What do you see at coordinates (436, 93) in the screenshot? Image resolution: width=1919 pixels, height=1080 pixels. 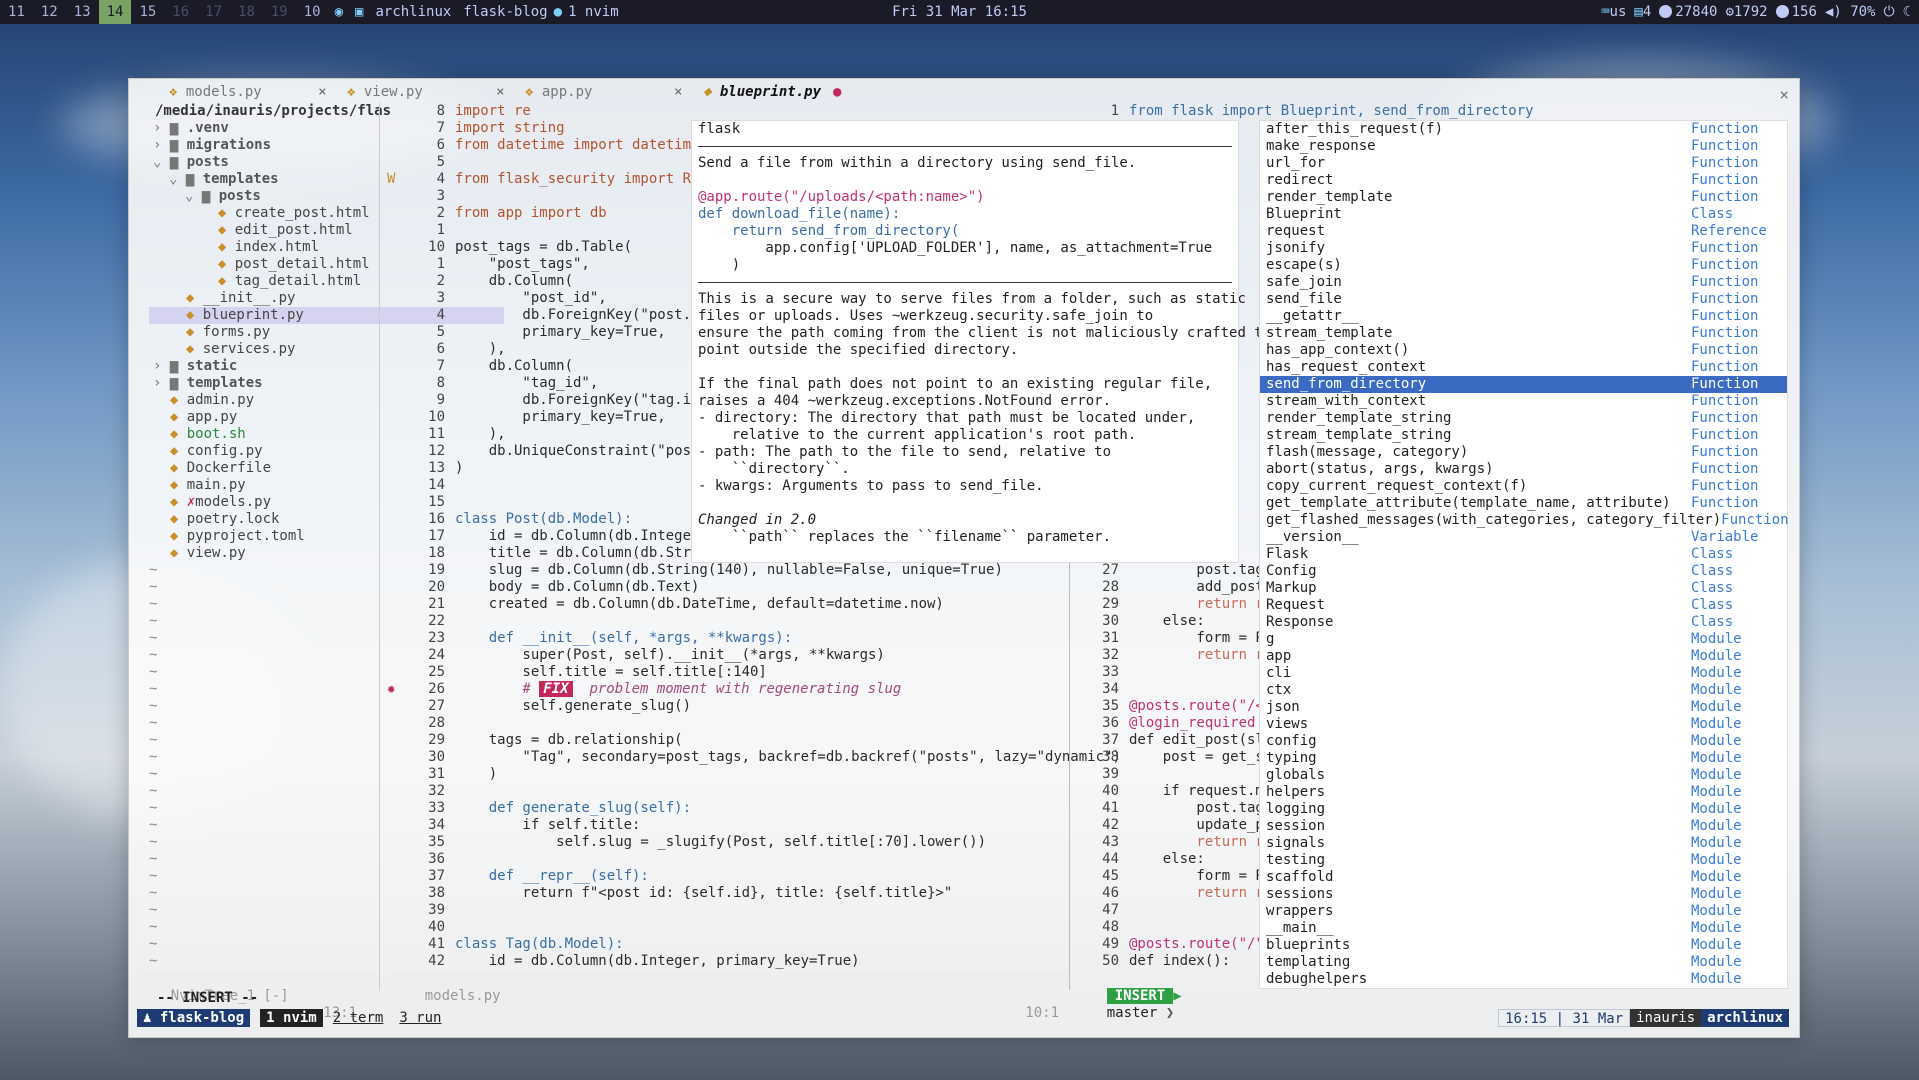 I see `buffer-tab: ❖ view.py ×` at bounding box center [436, 93].